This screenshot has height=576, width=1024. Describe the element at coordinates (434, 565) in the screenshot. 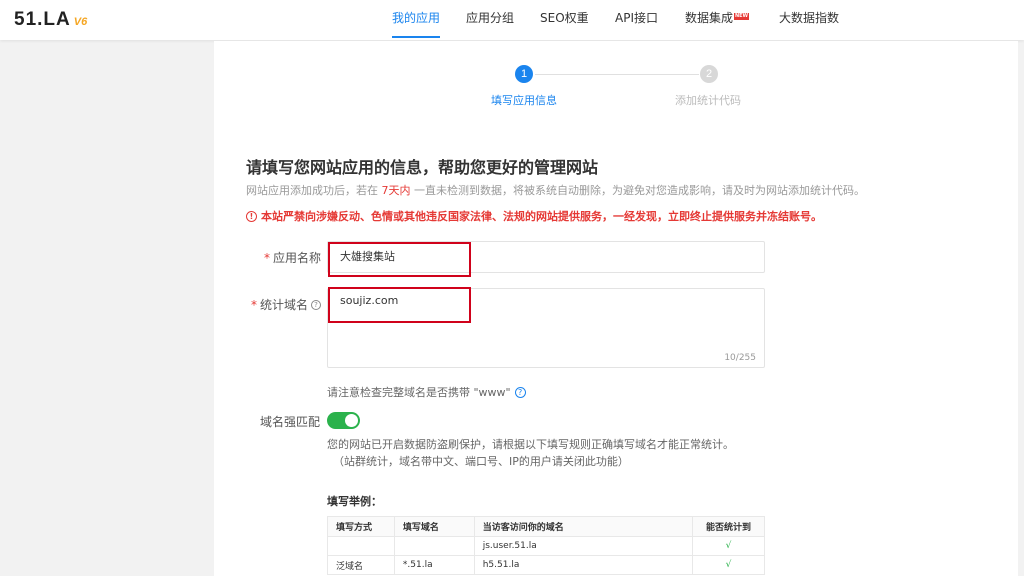

I see `cell-domain: *.51.la` at that location.